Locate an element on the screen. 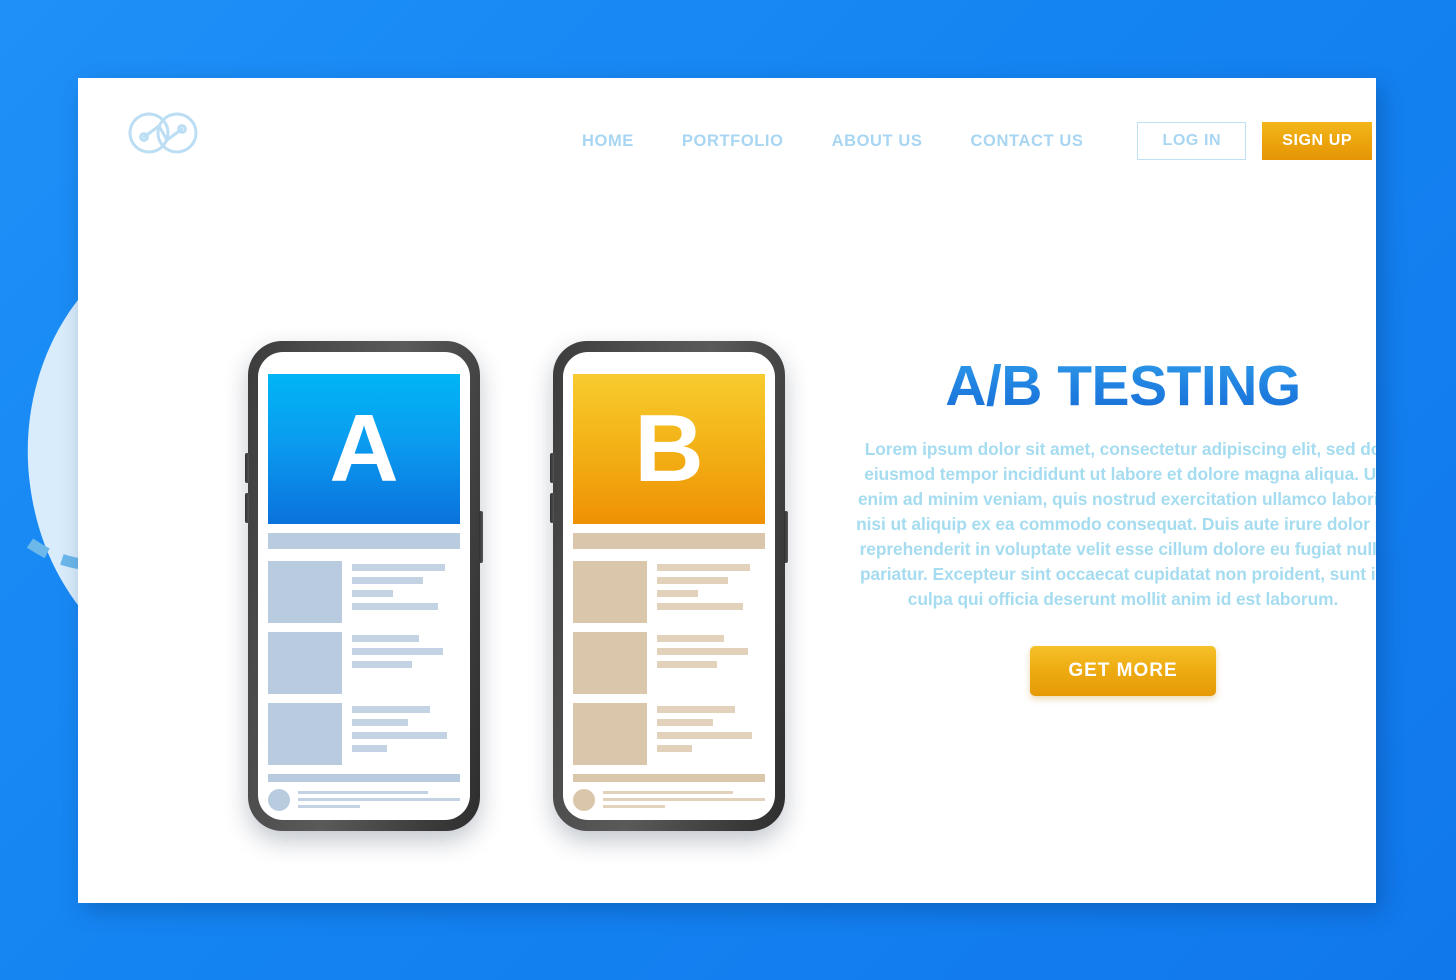  phone-a-screen: A is located at coordinates (364, 586).